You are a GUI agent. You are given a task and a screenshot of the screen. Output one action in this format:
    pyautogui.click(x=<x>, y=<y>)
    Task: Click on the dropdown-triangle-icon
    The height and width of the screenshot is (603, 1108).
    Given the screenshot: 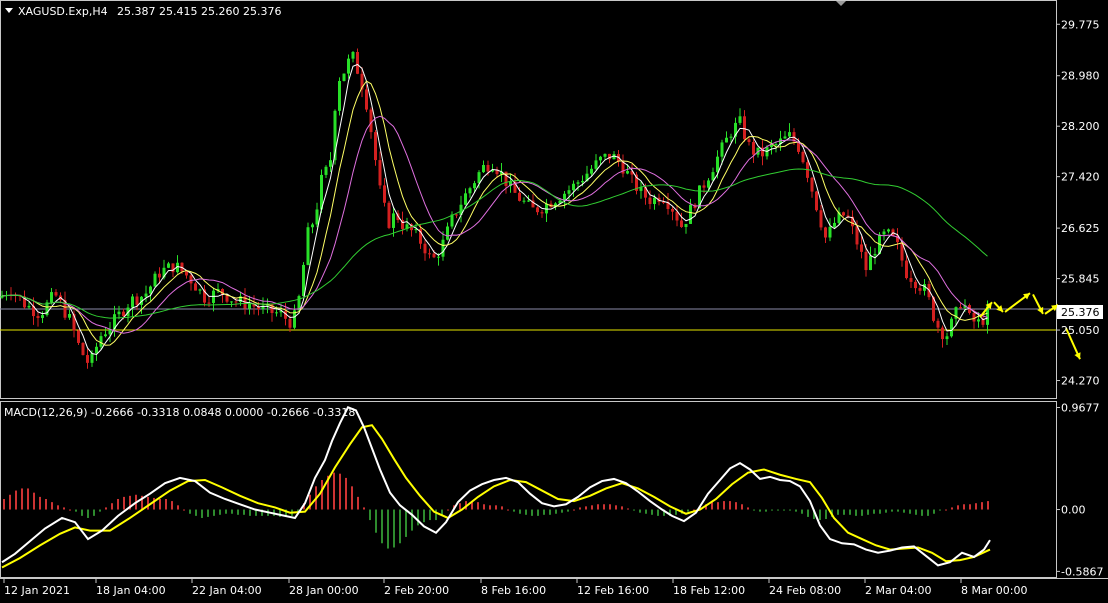 What is the action you would take?
    pyautogui.click(x=9, y=10)
    